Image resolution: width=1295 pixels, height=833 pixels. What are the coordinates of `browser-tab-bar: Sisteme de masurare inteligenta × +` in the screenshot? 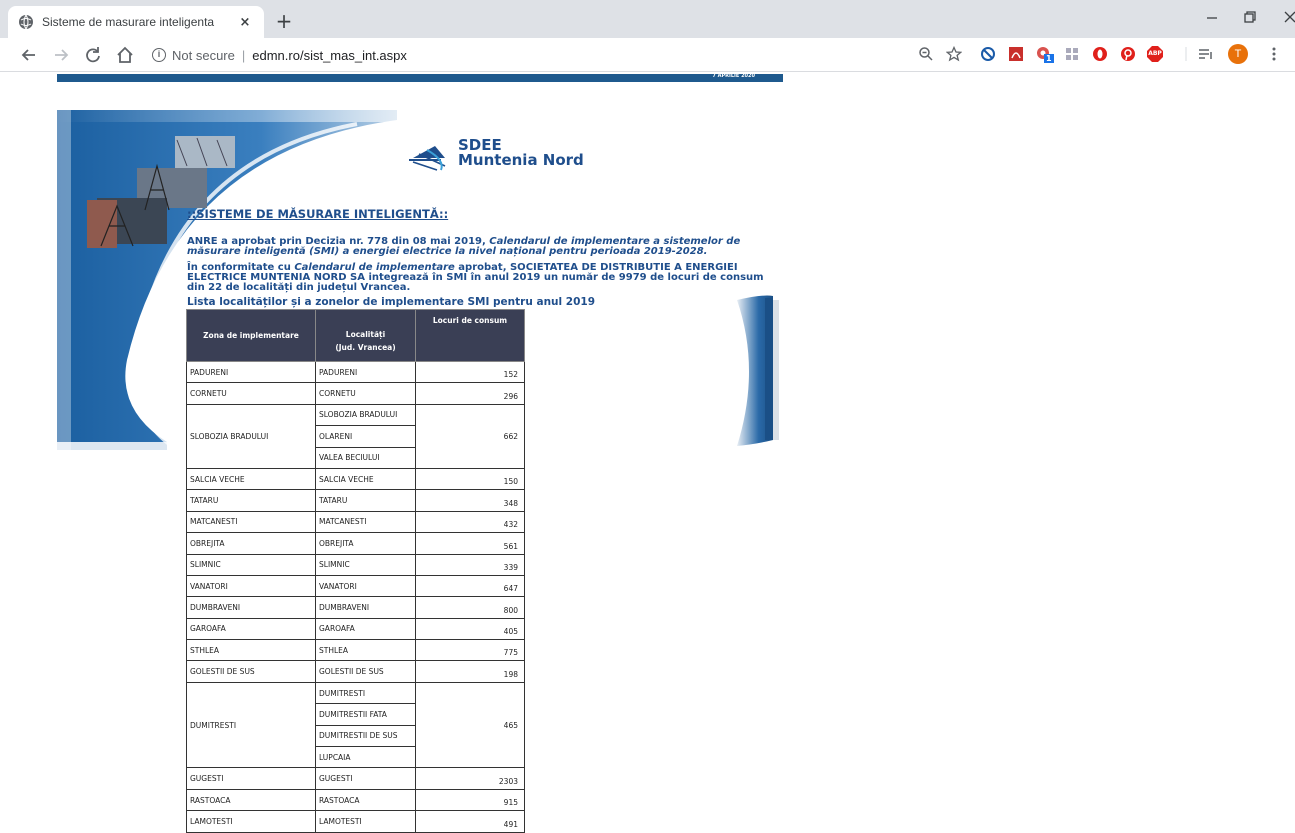 It's located at (647, 19).